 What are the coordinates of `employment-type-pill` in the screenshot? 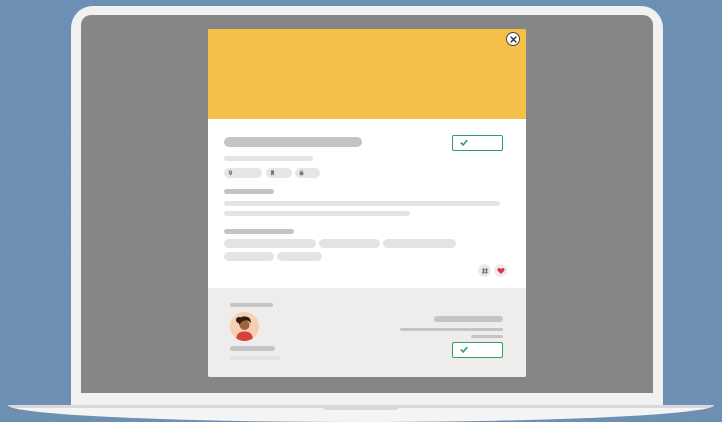 It's located at (307, 173).